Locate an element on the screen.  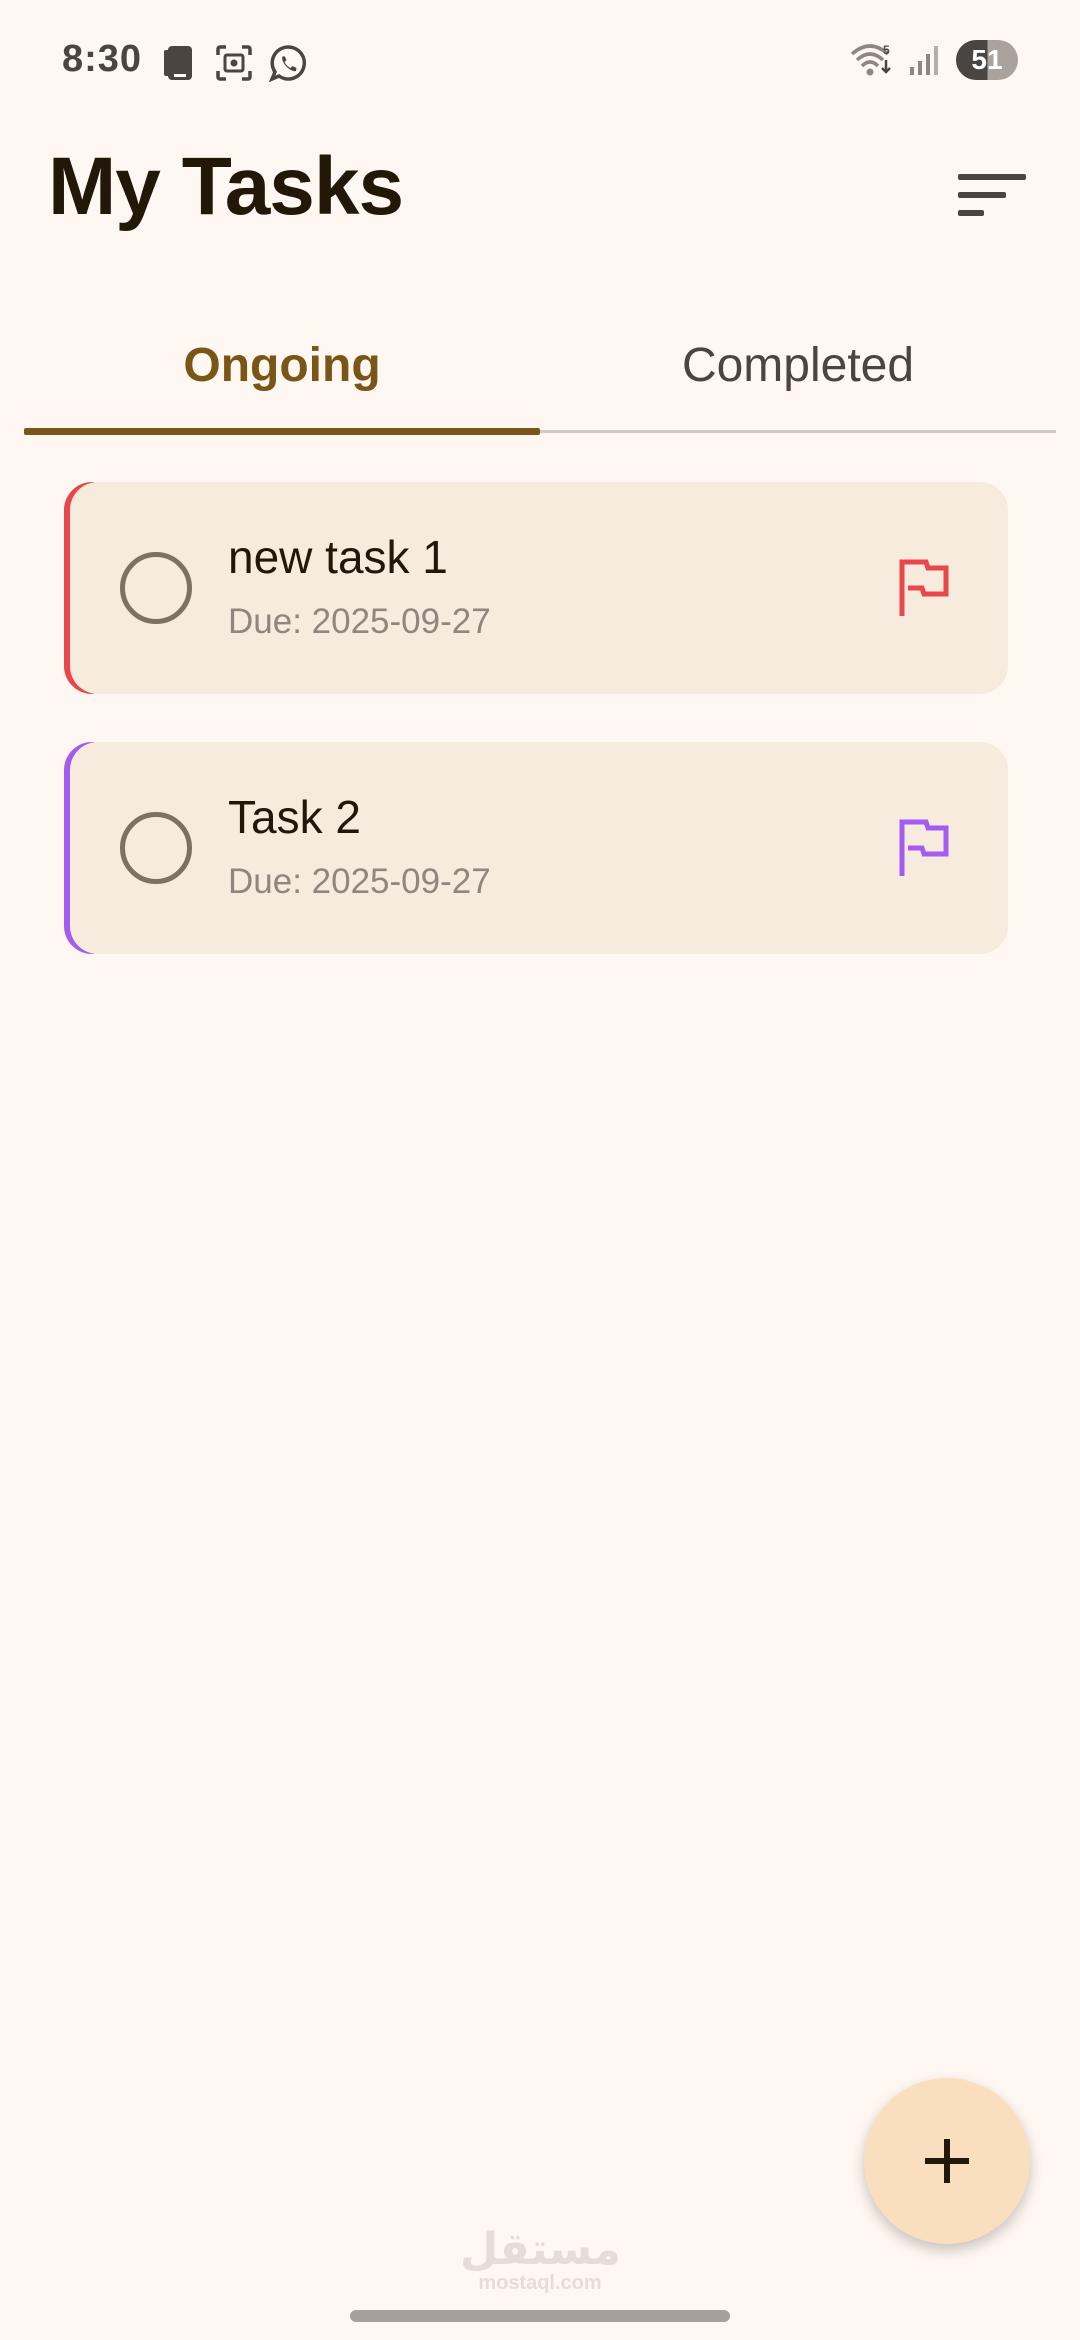
status-bar: 8:30 5 51 is located at coordinates (540, 60).